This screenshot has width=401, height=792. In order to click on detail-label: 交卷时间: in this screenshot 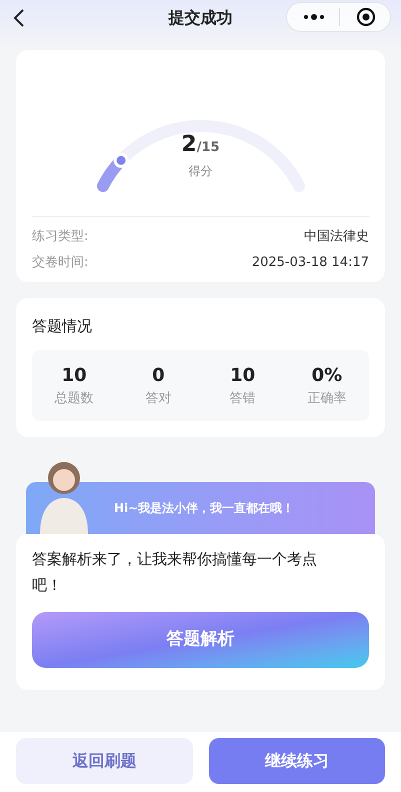, I will do `click(60, 263)`.